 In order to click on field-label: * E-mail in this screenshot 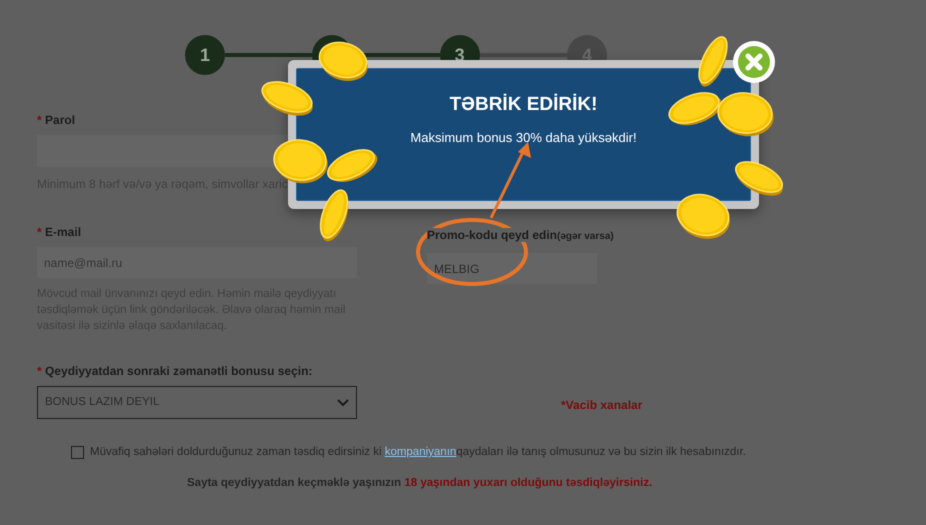, I will do `click(59, 232)`.